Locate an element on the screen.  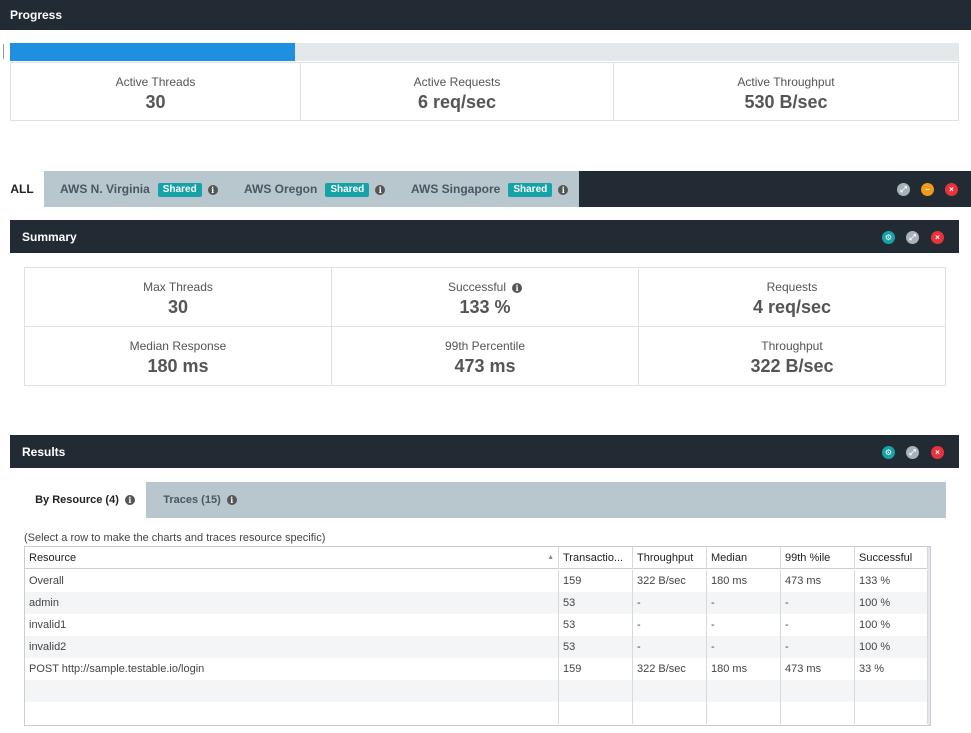
stat-label: Median Response is located at coordinates (178, 346).